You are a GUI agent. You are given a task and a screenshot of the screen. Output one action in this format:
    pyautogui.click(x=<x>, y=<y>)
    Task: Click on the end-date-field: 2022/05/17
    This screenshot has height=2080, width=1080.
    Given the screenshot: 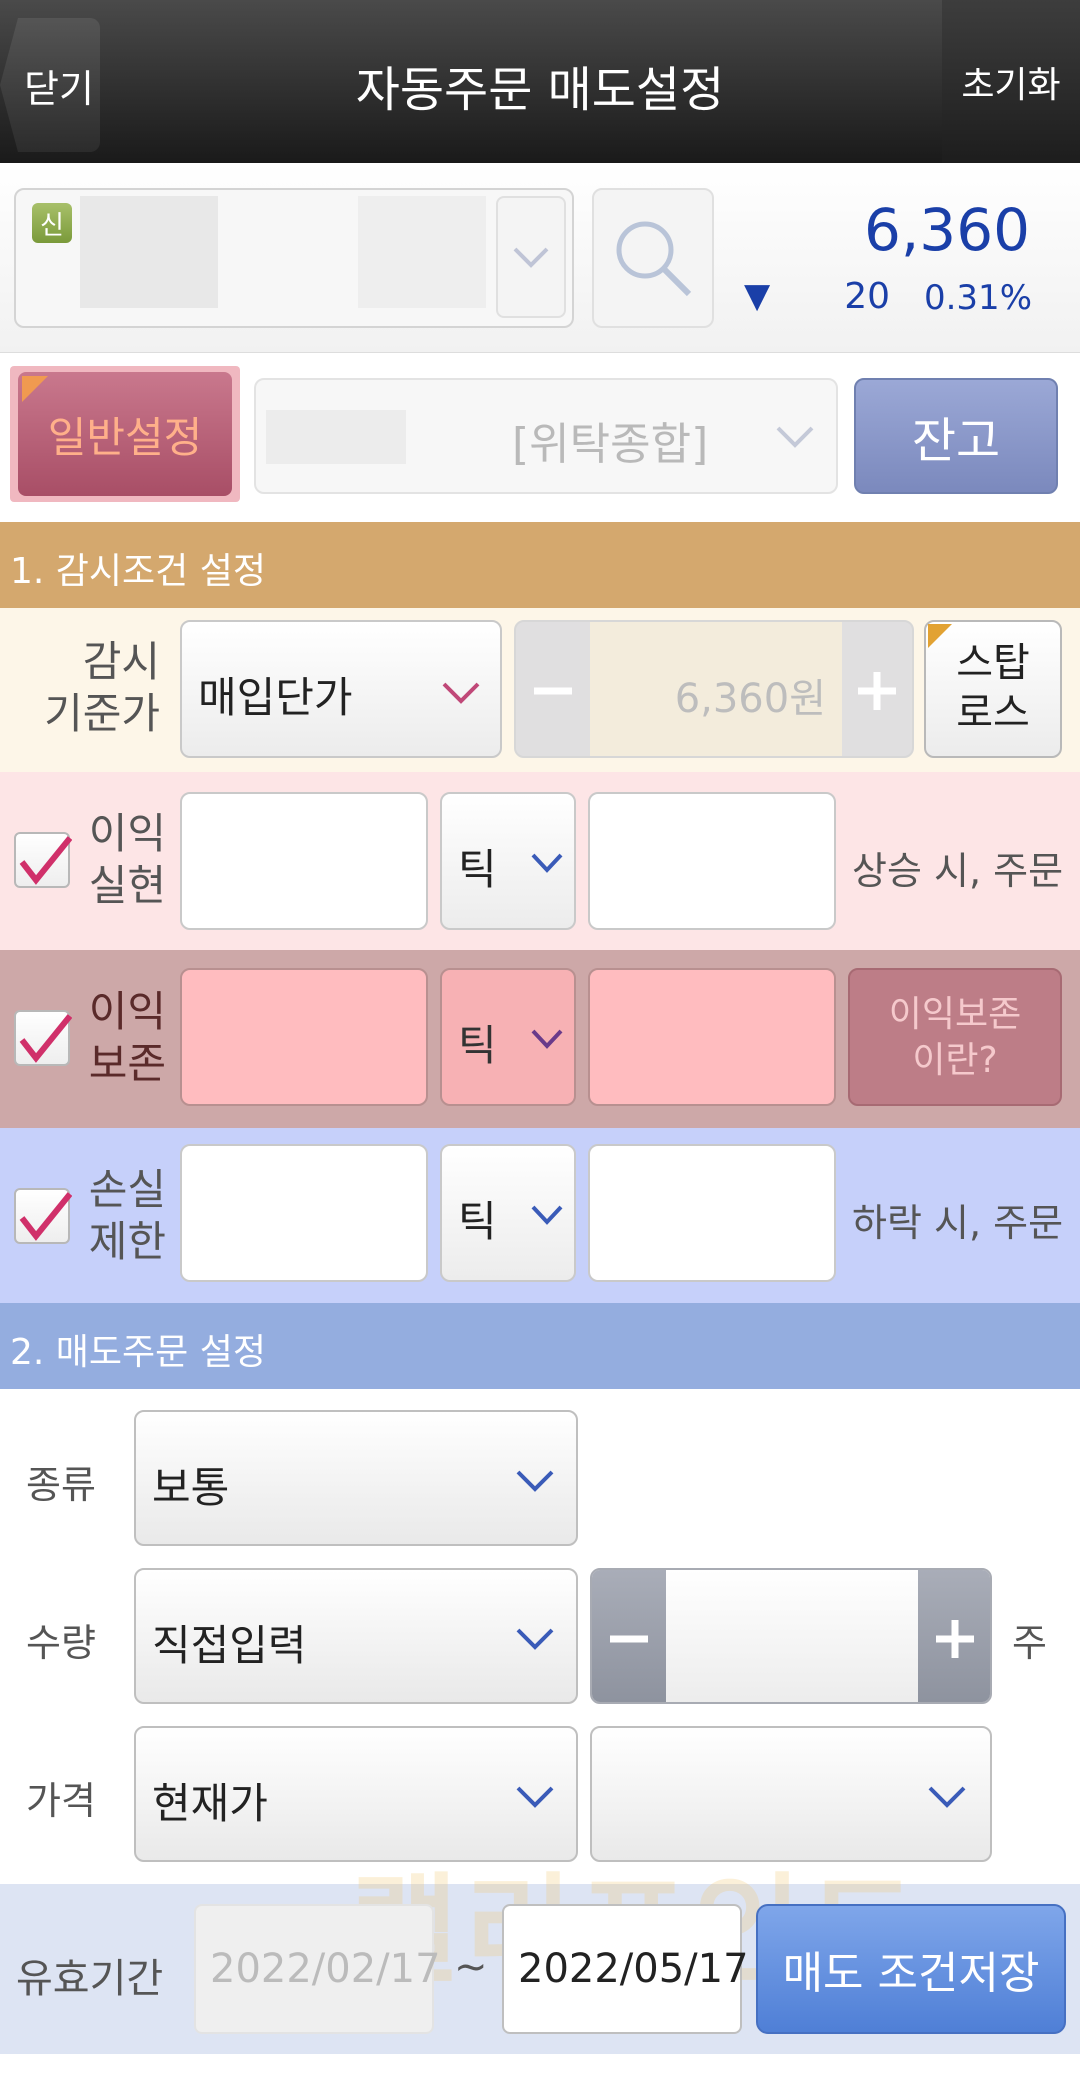 What is the action you would take?
    pyautogui.click(x=625, y=1969)
    